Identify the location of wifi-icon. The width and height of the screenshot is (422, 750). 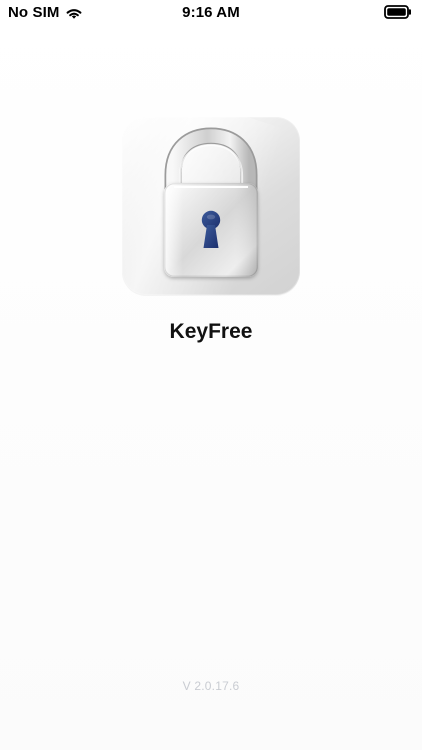
(74, 14).